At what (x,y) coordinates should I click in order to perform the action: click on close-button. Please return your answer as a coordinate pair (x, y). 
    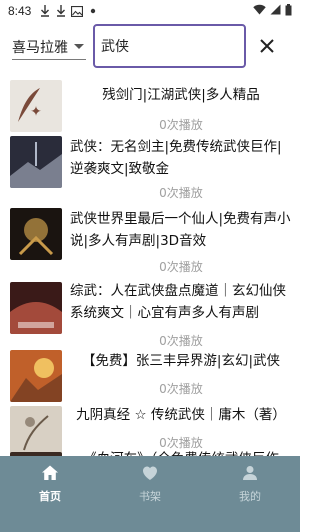
    Looking at the image, I should click on (267, 46).